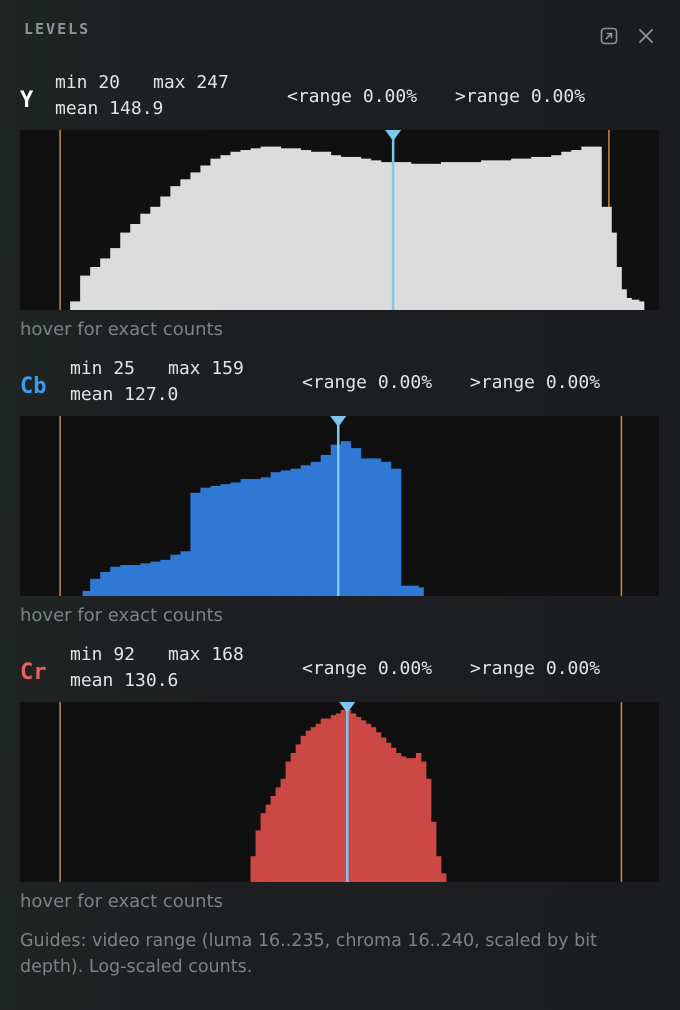  Describe the element at coordinates (122, 615) in the screenshot. I see `hover-hint-cb: hover for exact counts` at that location.